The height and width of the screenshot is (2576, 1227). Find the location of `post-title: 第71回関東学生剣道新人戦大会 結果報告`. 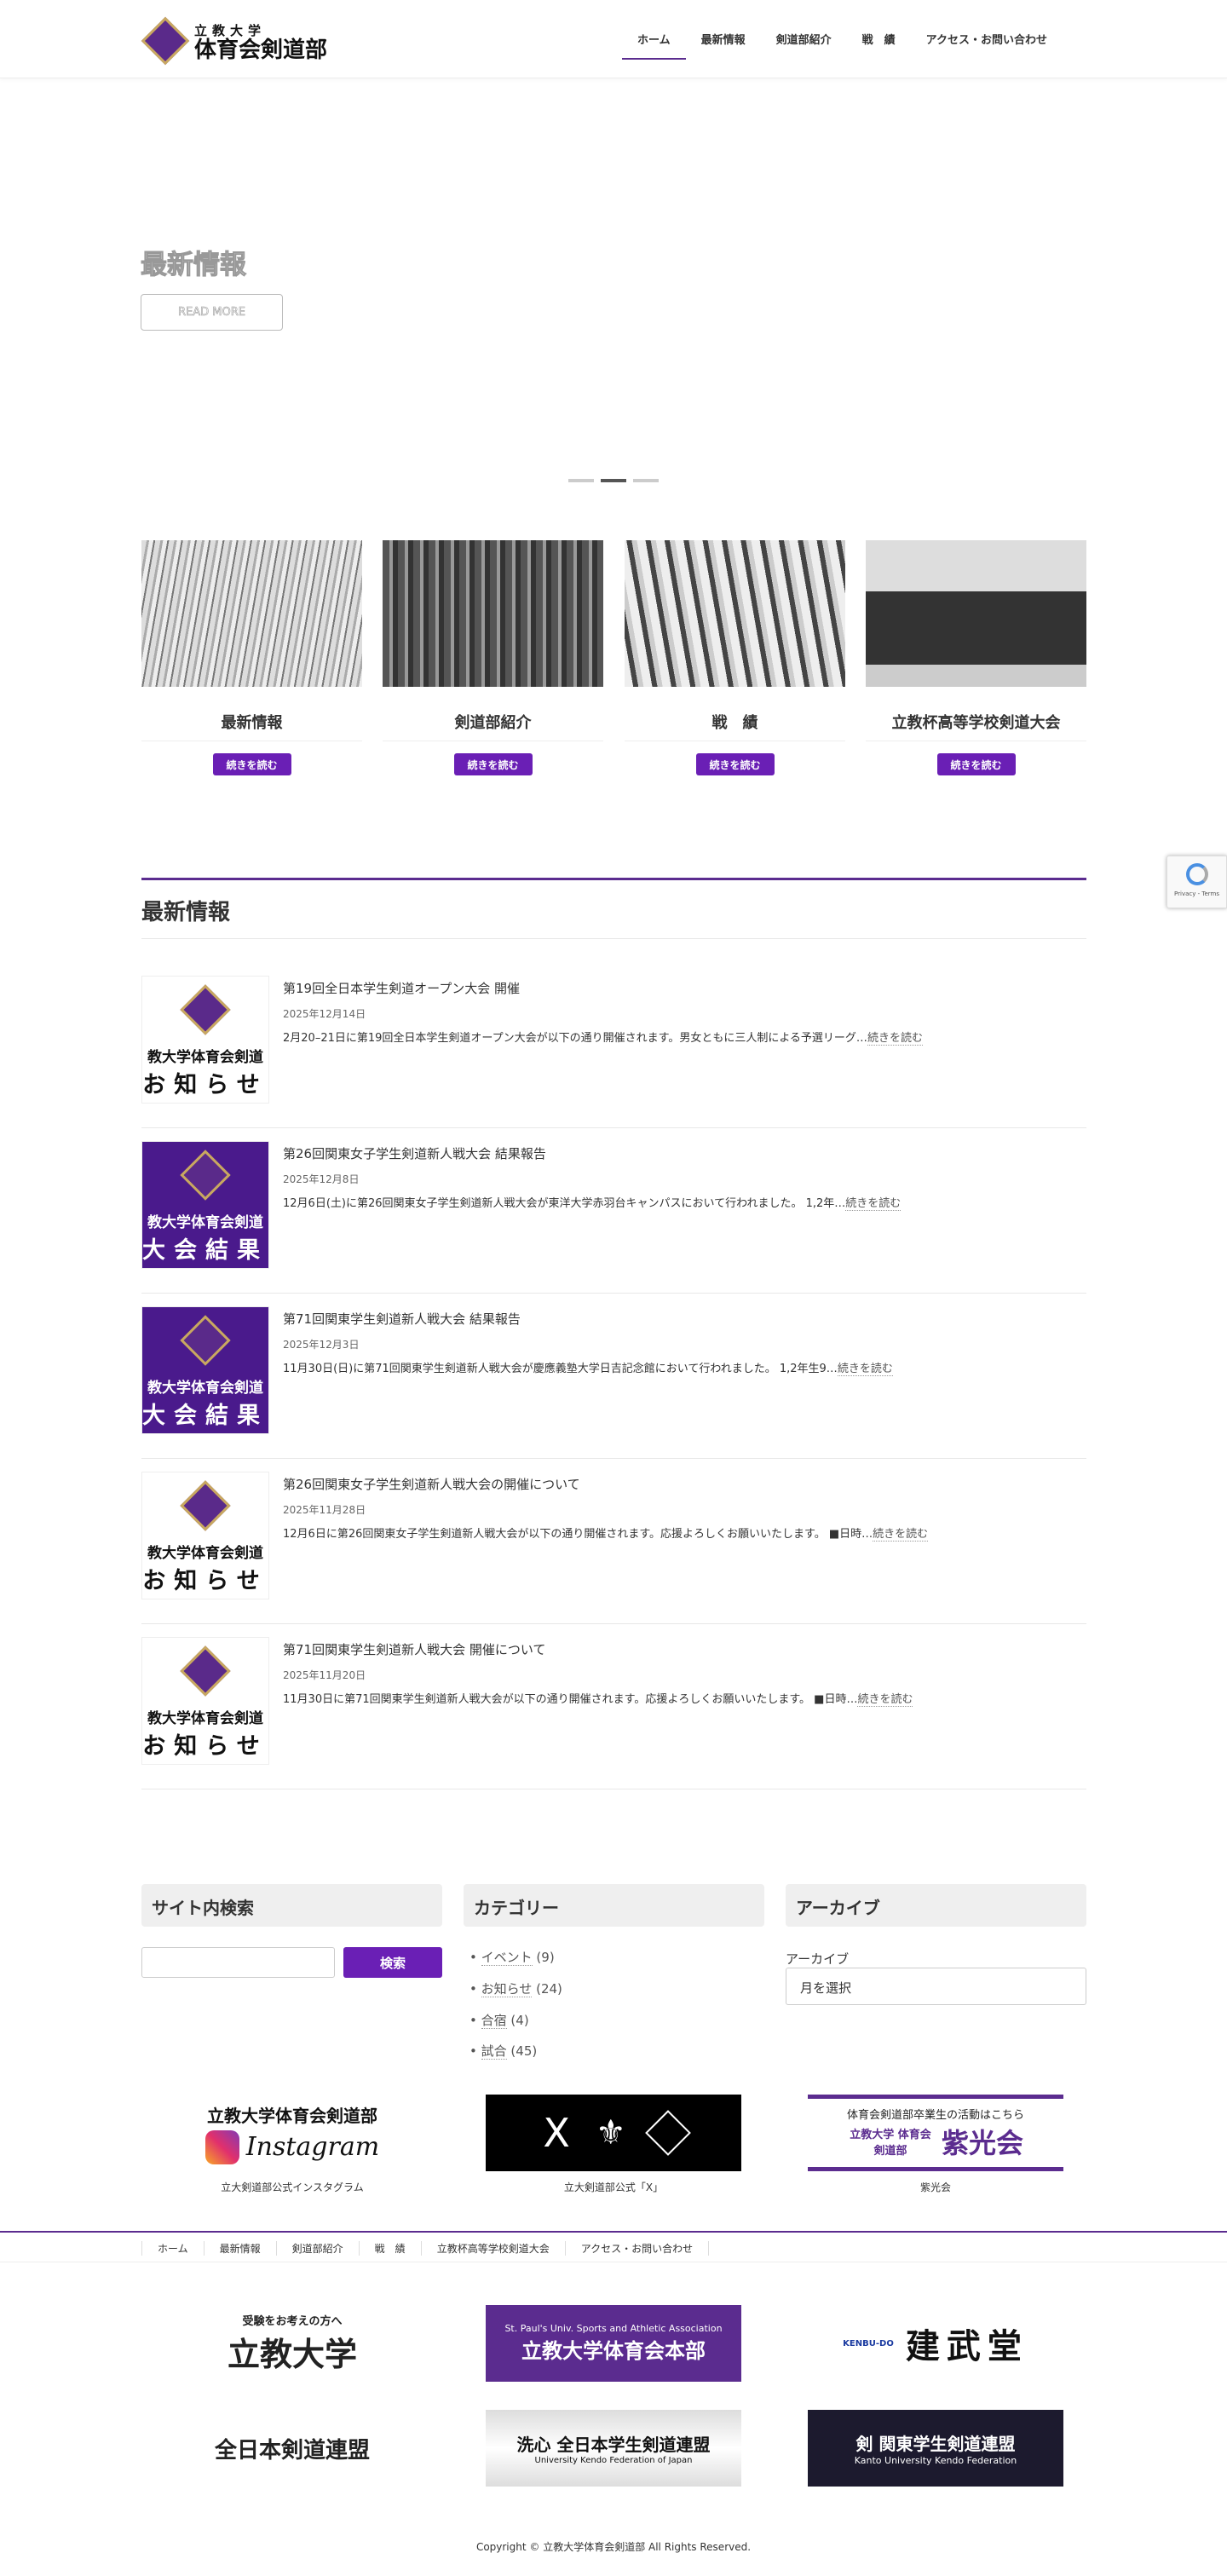

post-title: 第71回関東学生剣道新人戦大会 結果報告 is located at coordinates (402, 1319).